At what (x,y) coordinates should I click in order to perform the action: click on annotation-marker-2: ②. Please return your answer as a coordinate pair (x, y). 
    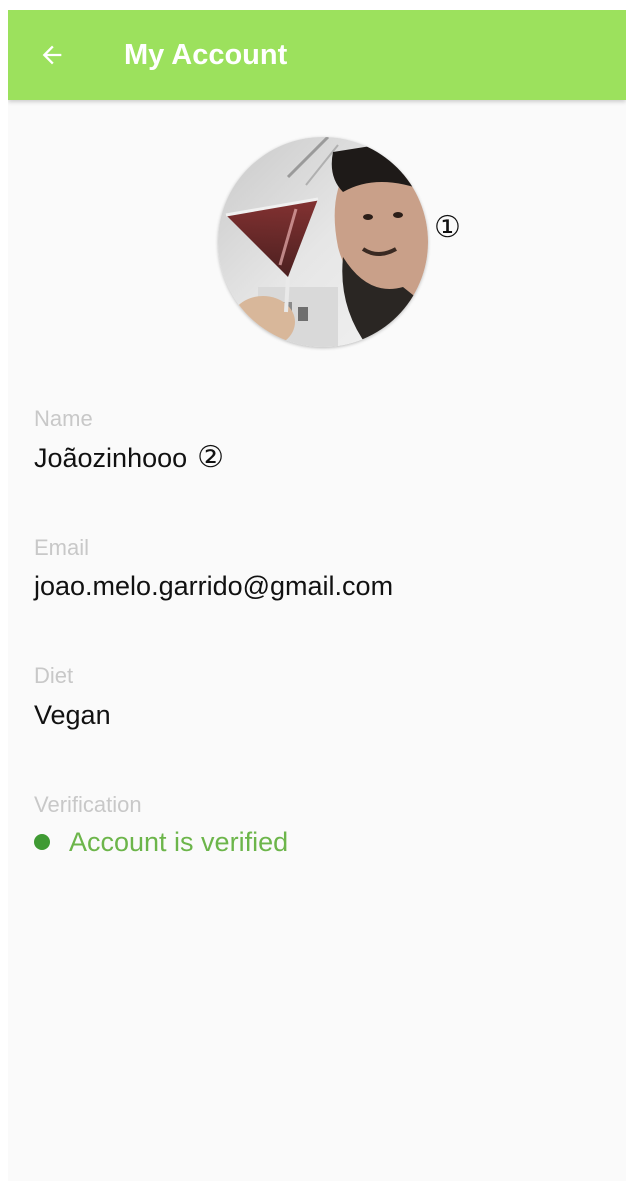
    Looking at the image, I should click on (211, 457).